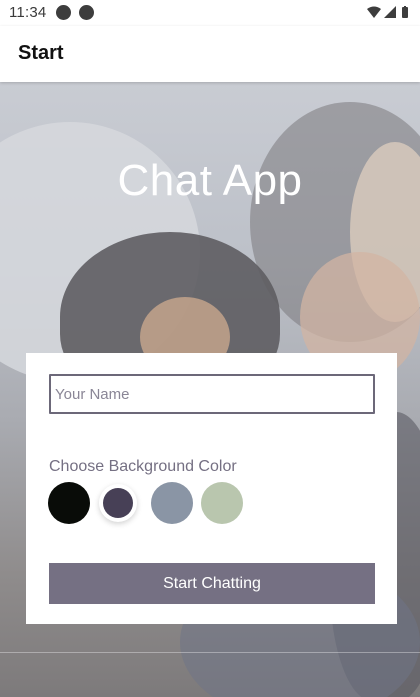  Describe the element at coordinates (210, 54) in the screenshot. I see `app-bar: Start` at that location.